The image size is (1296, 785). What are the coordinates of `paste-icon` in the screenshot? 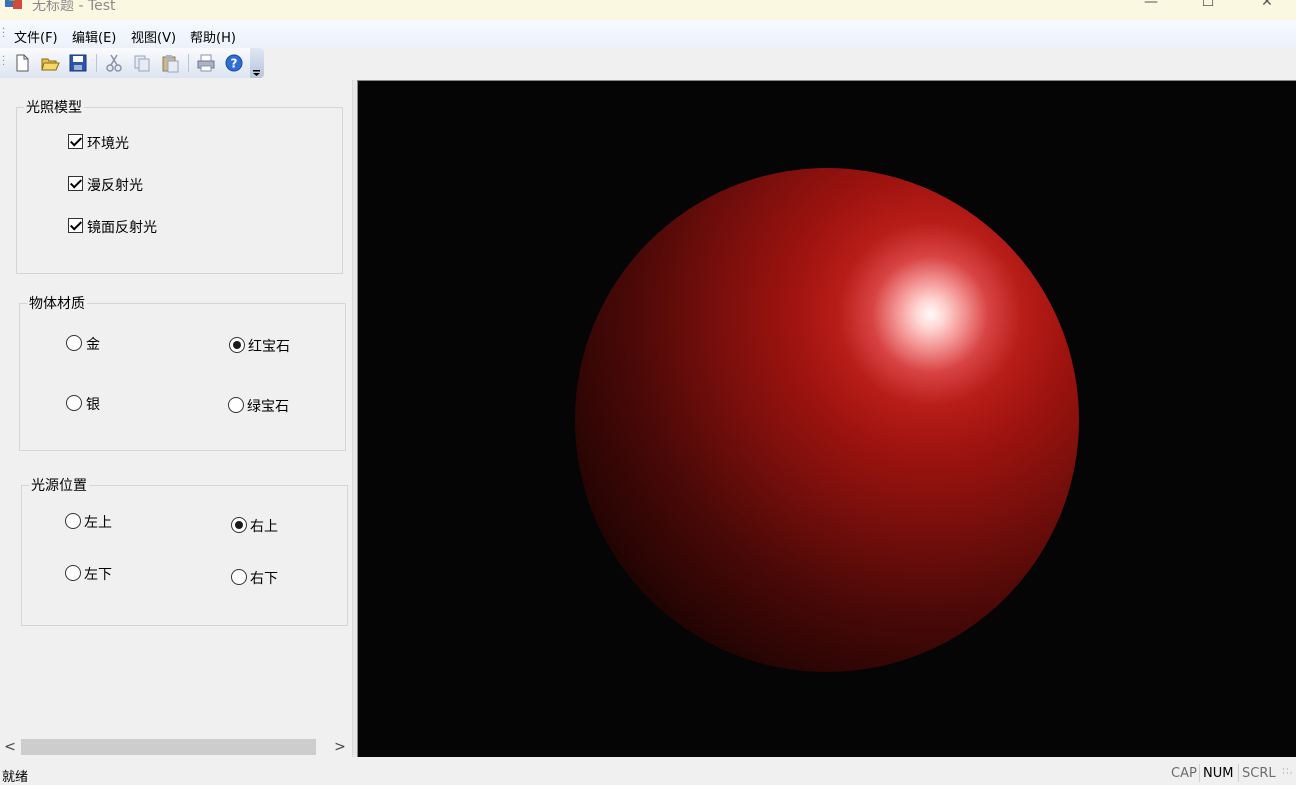 It's located at (170, 63).